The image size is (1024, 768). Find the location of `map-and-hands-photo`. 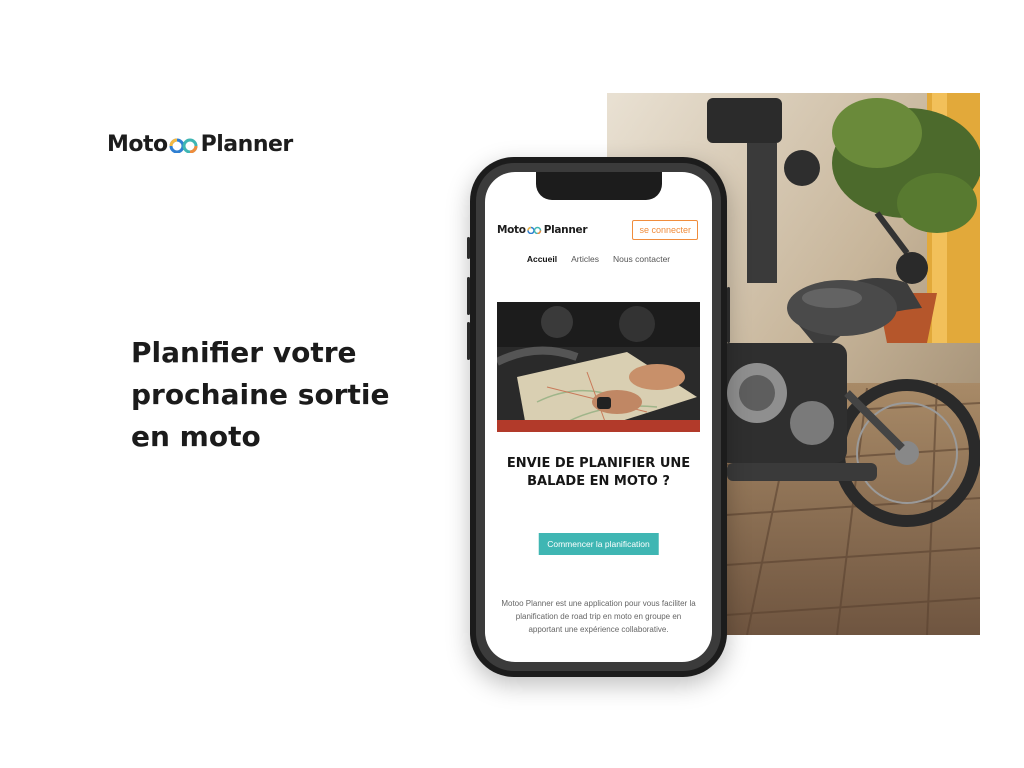

map-and-hands-photo is located at coordinates (598, 367).